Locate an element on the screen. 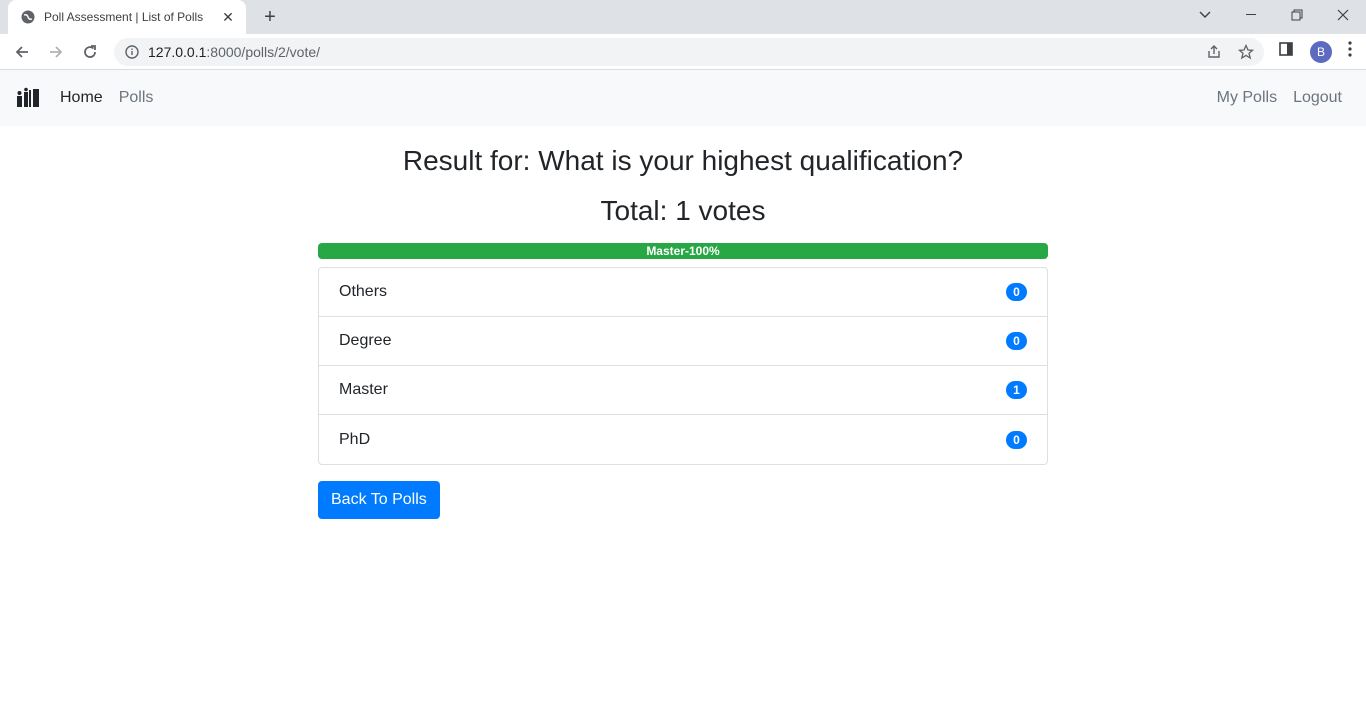  choice-label: Others is located at coordinates (363, 291).